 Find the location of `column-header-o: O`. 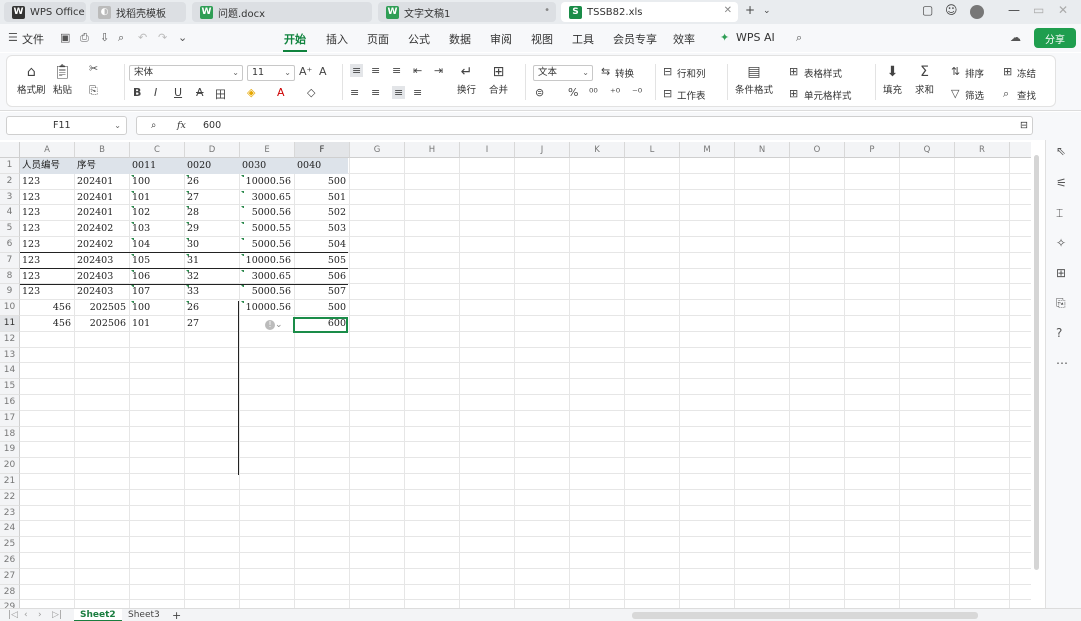

column-header-o: O is located at coordinates (817, 150).